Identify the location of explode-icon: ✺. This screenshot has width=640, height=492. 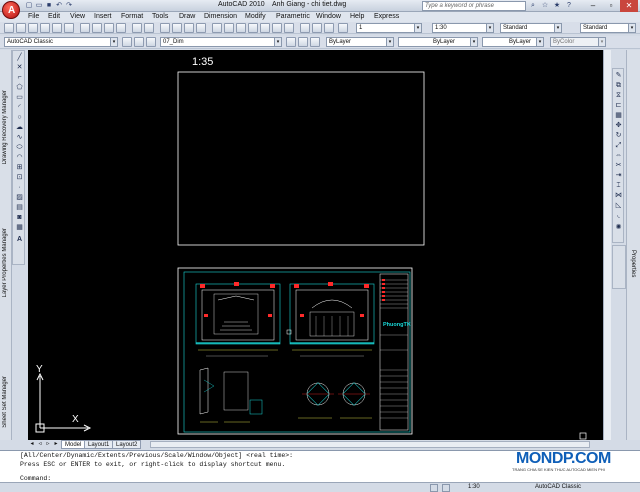
(618, 228).